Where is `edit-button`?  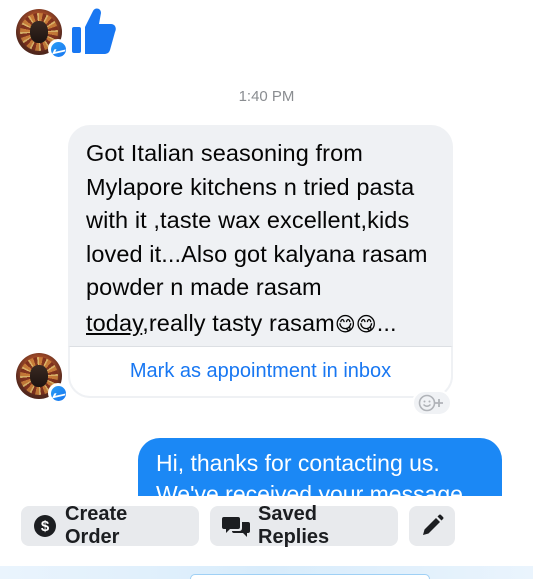
edit-button is located at coordinates (432, 526).